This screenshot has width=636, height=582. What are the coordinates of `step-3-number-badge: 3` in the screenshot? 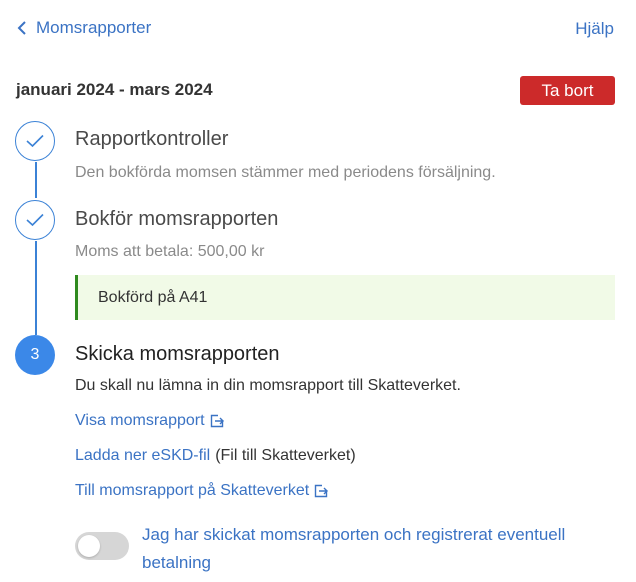 It's located at (35, 355).